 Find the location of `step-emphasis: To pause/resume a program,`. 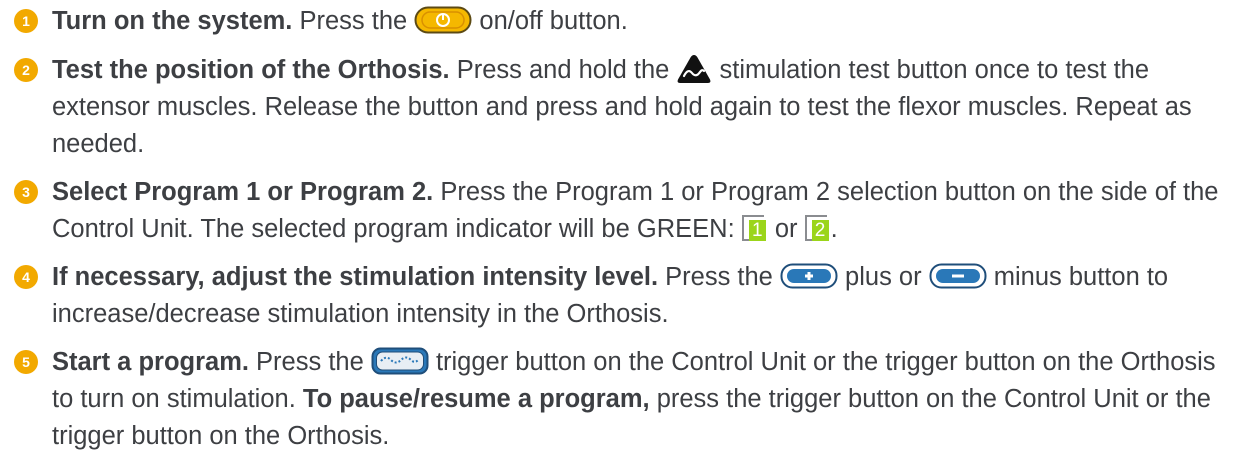

step-emphasis: To pause/resume a program, is located at coordinates (476, 399).